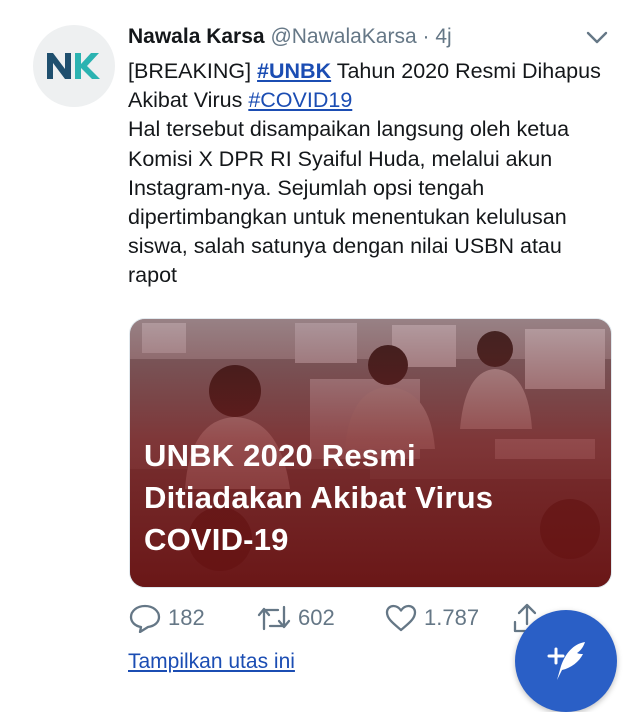  Describe the element at coordinates (316, 617) in the screenshot. I see `retweet-count: 602` at that location.